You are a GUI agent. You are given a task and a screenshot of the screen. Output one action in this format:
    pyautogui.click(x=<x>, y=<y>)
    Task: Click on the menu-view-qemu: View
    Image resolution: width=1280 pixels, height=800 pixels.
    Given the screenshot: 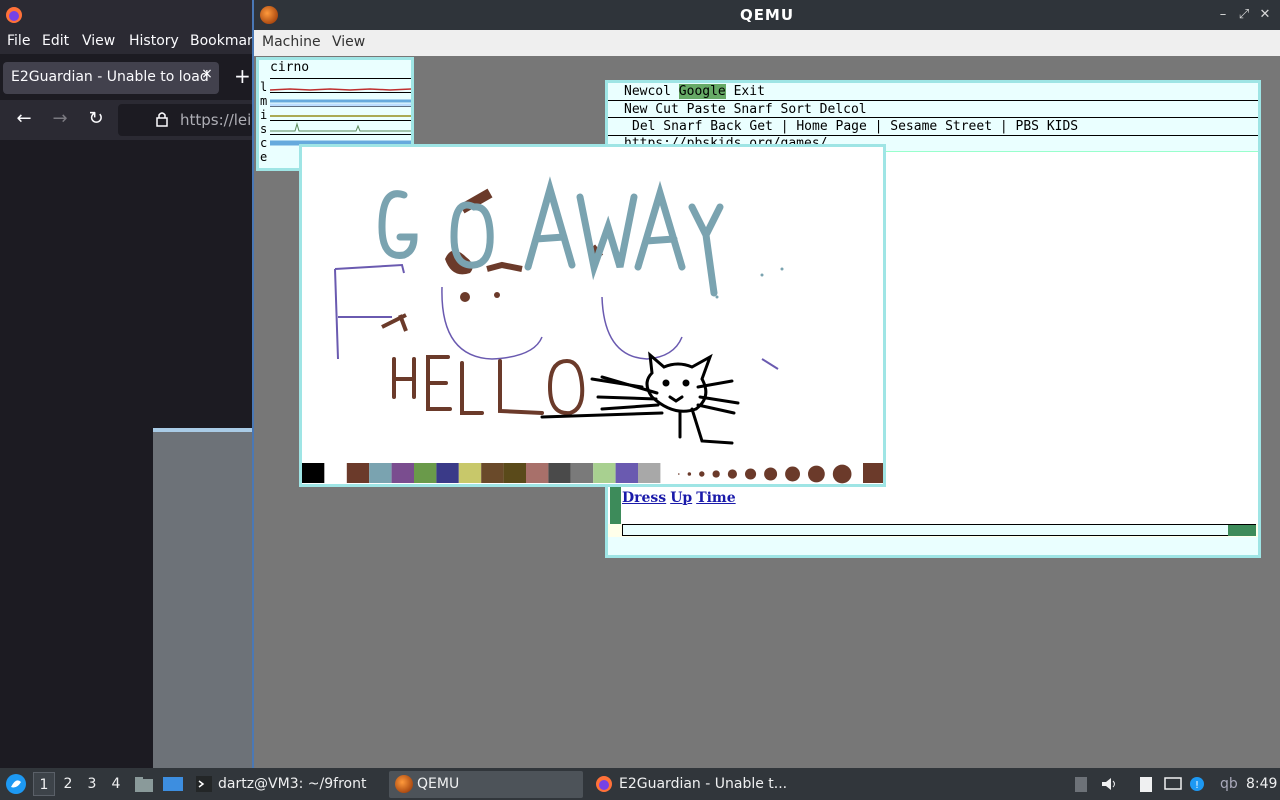 What is the action you would take?
    pyautogui.click(x=348, y=42)
    